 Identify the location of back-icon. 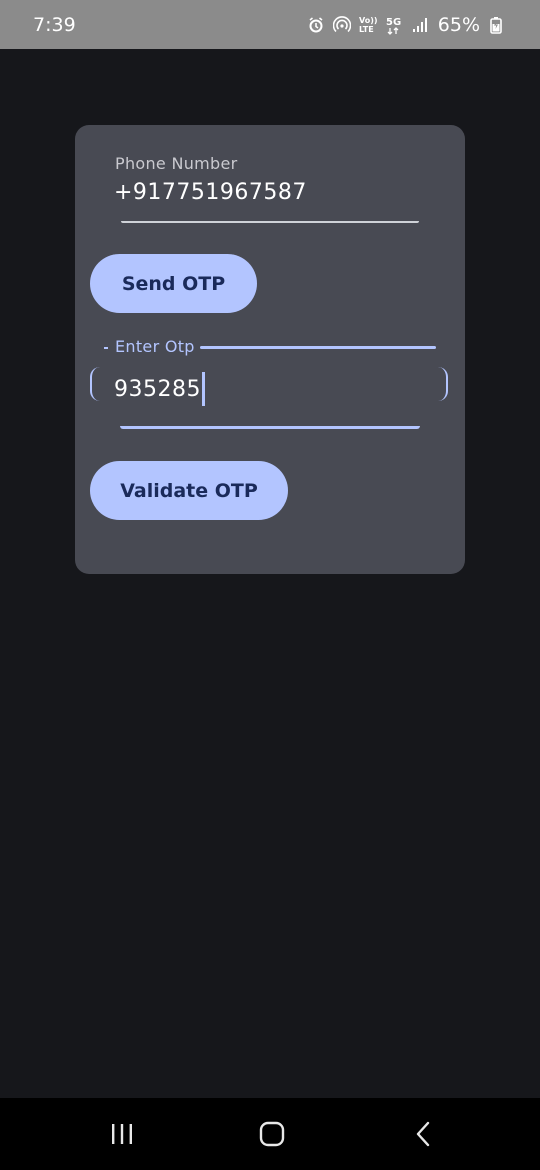
(424, 1134).